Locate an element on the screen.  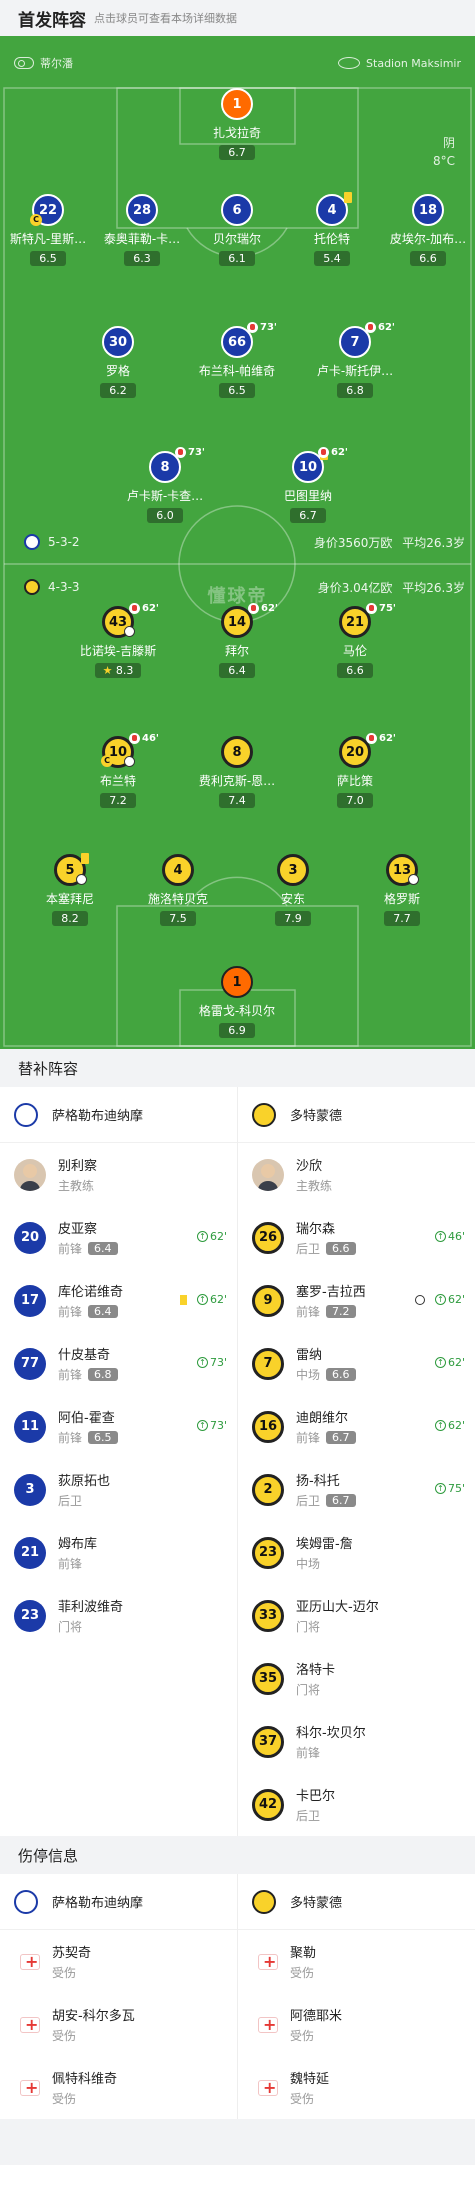
away-player: 14 62' 拜尔 6.4 is located at coordinates (237, 640).